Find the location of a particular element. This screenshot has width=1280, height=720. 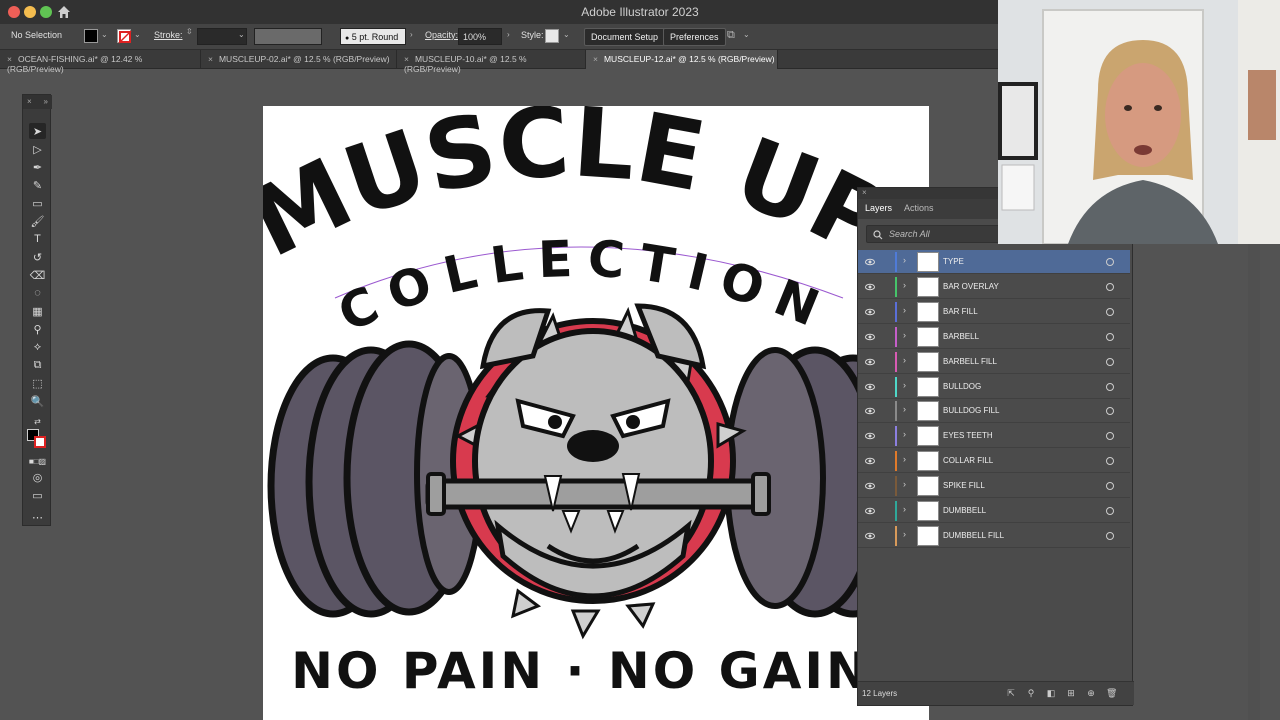

delete-layer-icon: 🗑 is located at coordinates (1111, 693).